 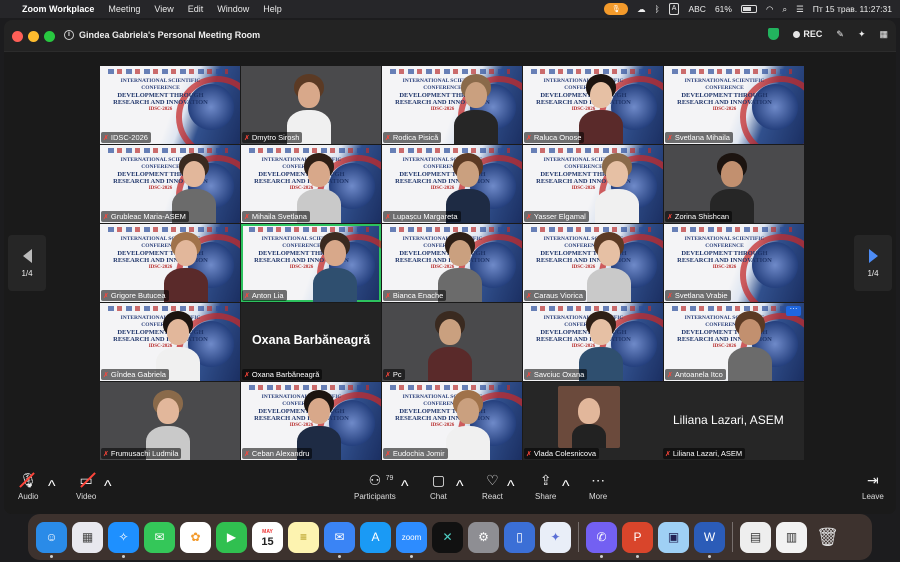 I want to click on participant-tile: ✗ Dmytro Sirosh, so click(x=311, y=105).